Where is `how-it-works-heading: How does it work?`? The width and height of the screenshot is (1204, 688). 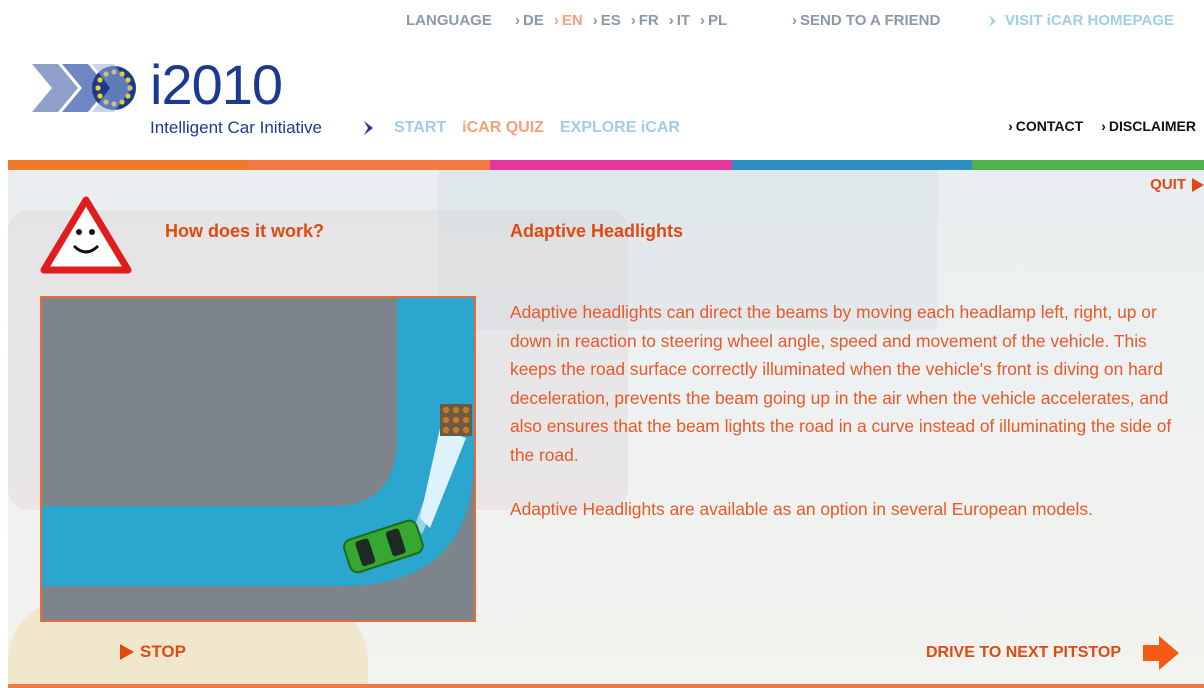 how-it-works-heading: How does it work? is located at coordinates (245, 231).